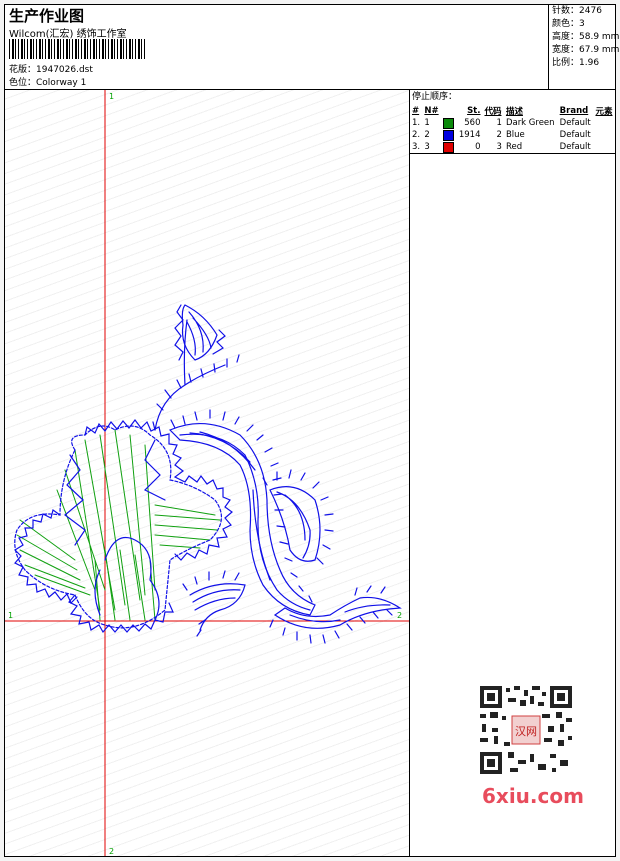 This screenshot has width=620, height=861. I want to click on colorway-value: Colorway 1, so click(61, 83).